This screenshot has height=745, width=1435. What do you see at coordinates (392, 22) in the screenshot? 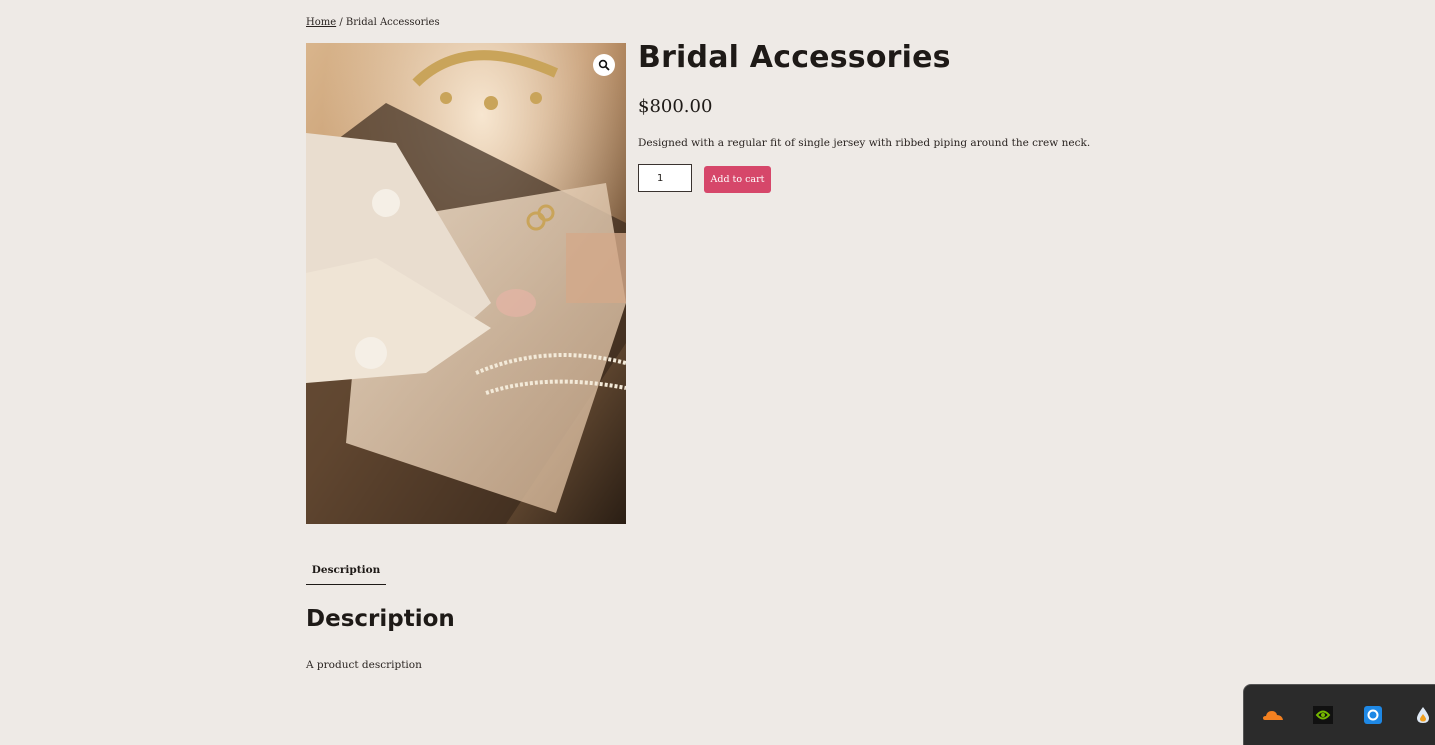
I see `breadcrumb-current: Bridal Accessories` at bounding box center [392, 22].